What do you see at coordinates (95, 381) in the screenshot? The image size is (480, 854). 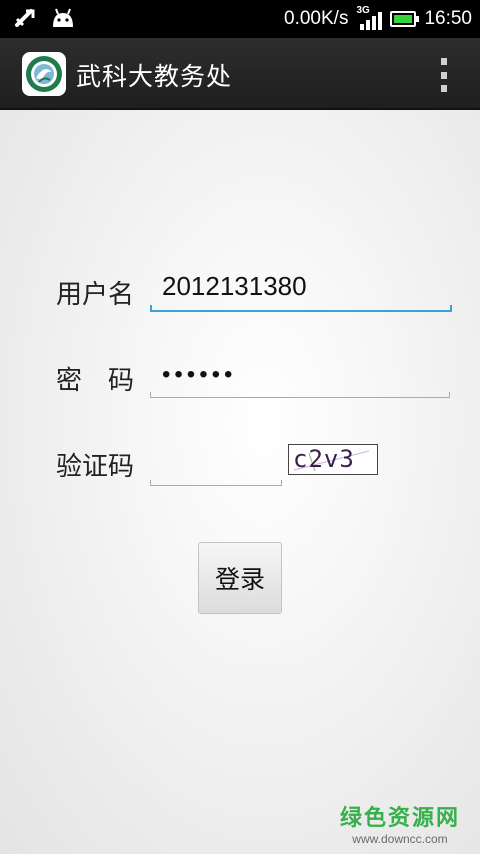 I see `password-label: 密 码` at bounding box center [95, 381].